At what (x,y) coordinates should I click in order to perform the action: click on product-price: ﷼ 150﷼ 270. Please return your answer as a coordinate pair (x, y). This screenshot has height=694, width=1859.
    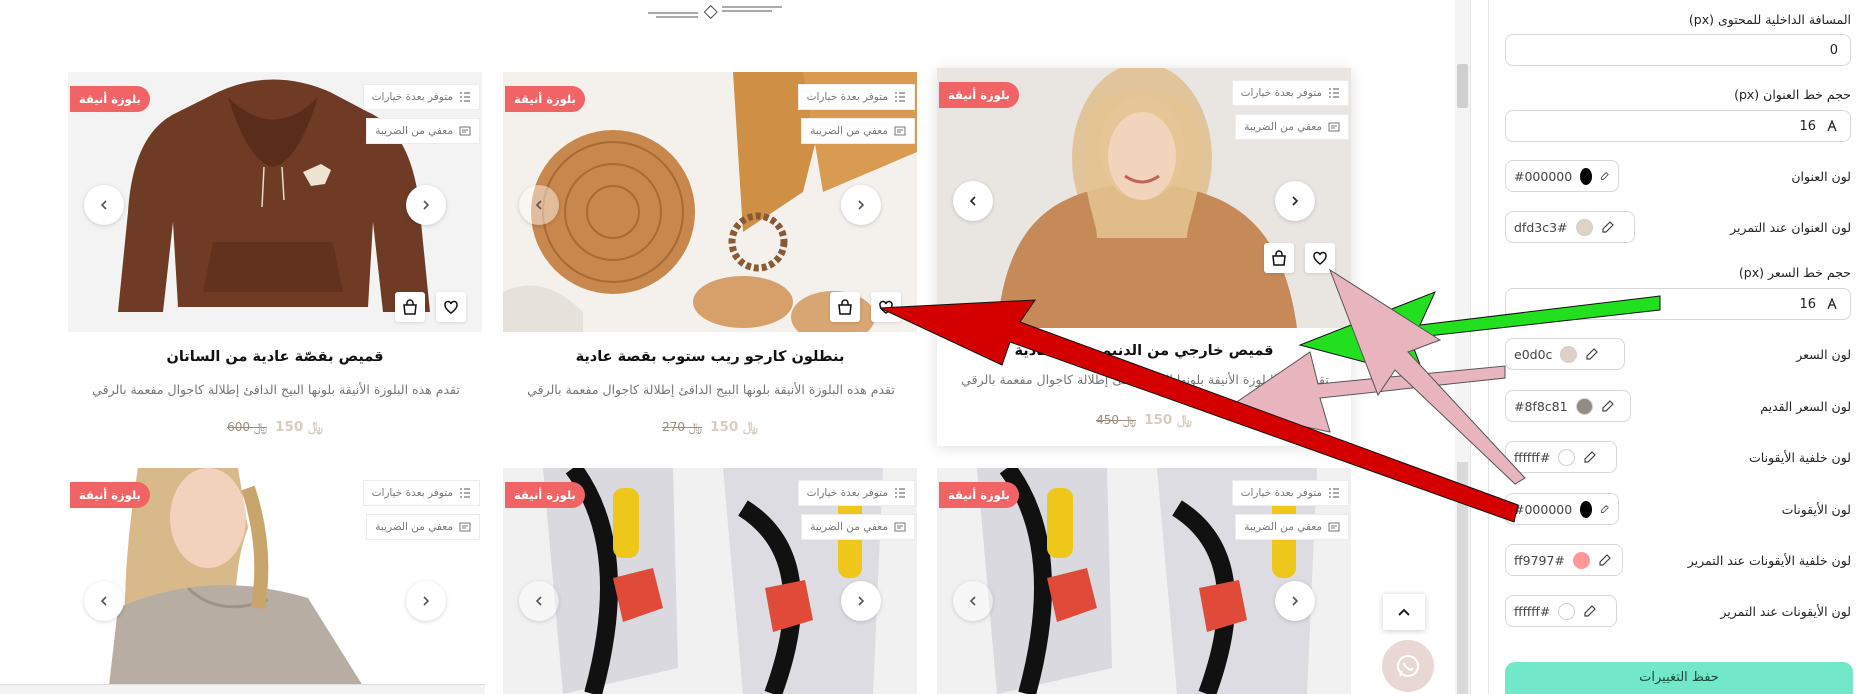
    Looking at the image, I should click on (710, 427).